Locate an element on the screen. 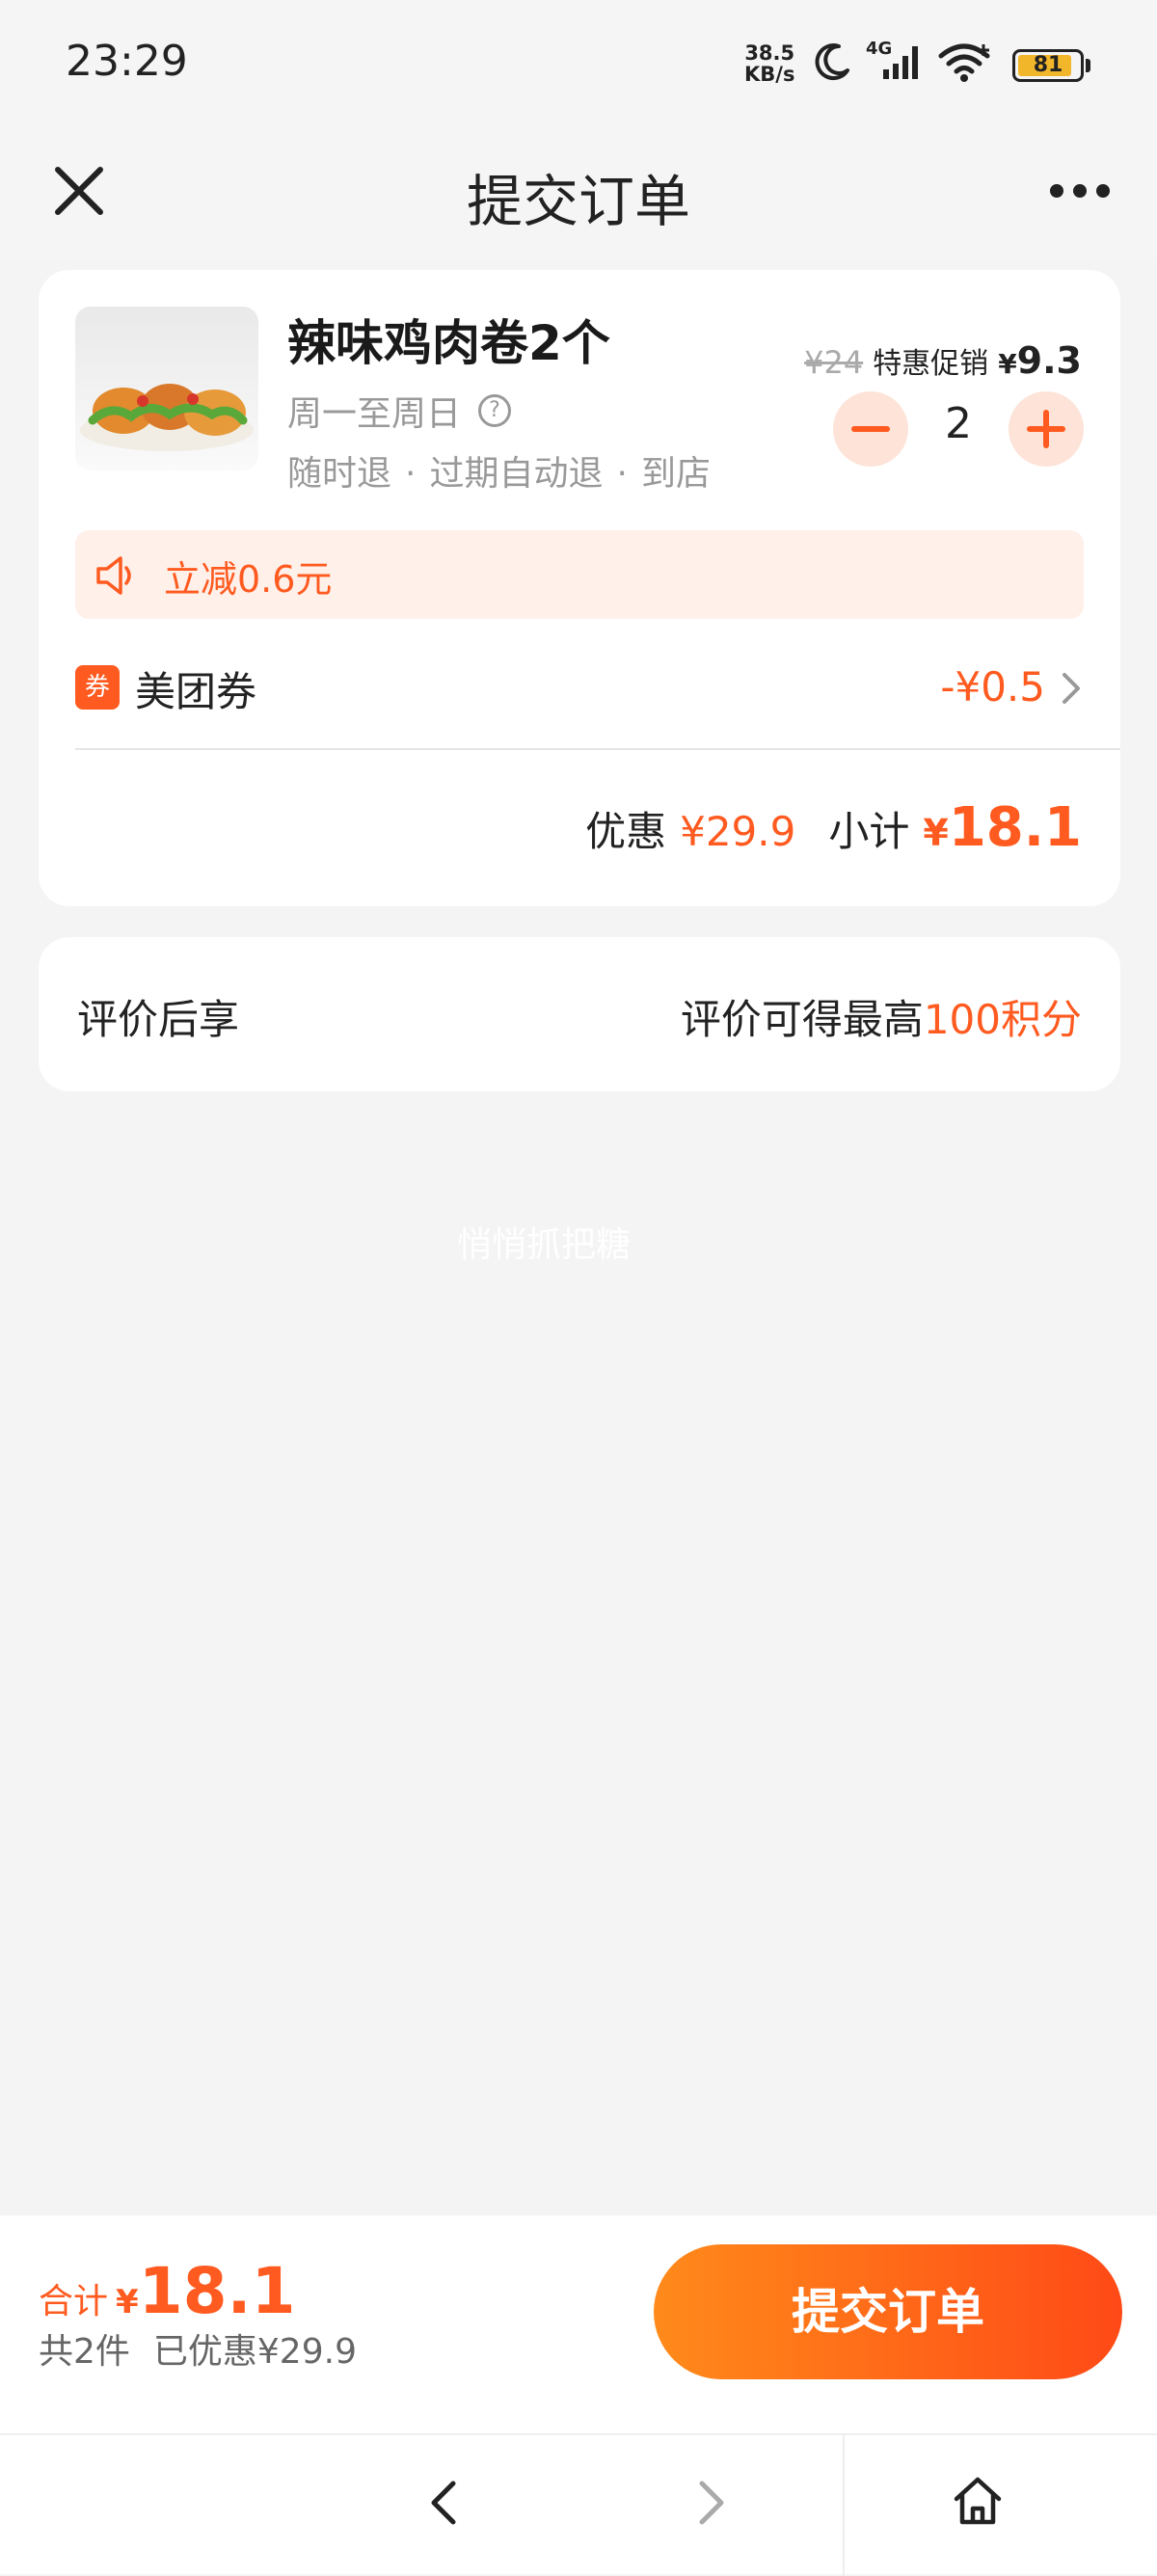  network-speed-value: 38.5 is located at coordinates (769, 53).